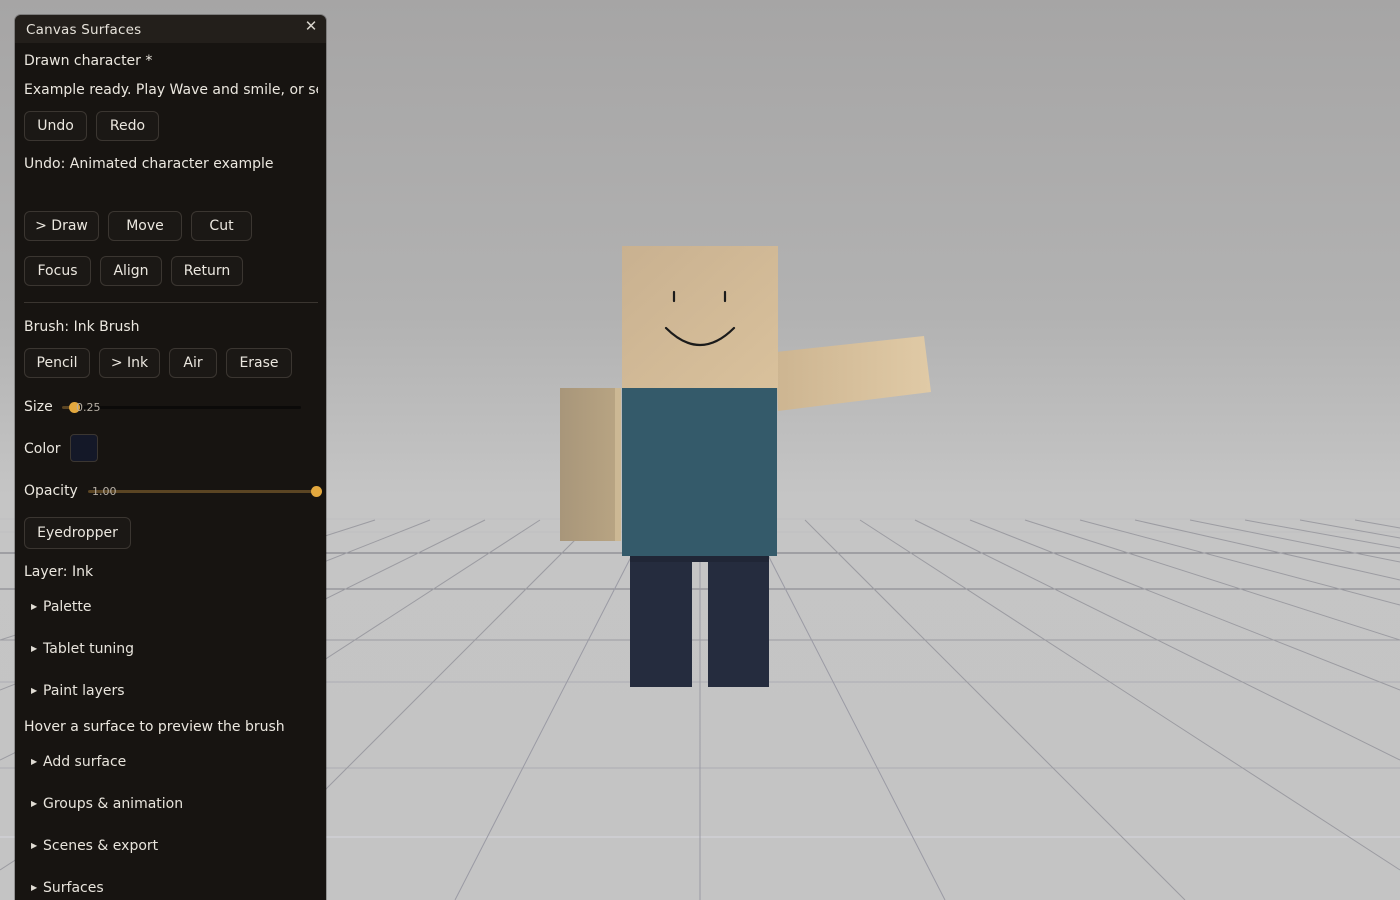  What do you see at coordinates (59, 572) in the screenshot?
I see `layer-label: Layer: Ink` at bounding box center [59, 572].